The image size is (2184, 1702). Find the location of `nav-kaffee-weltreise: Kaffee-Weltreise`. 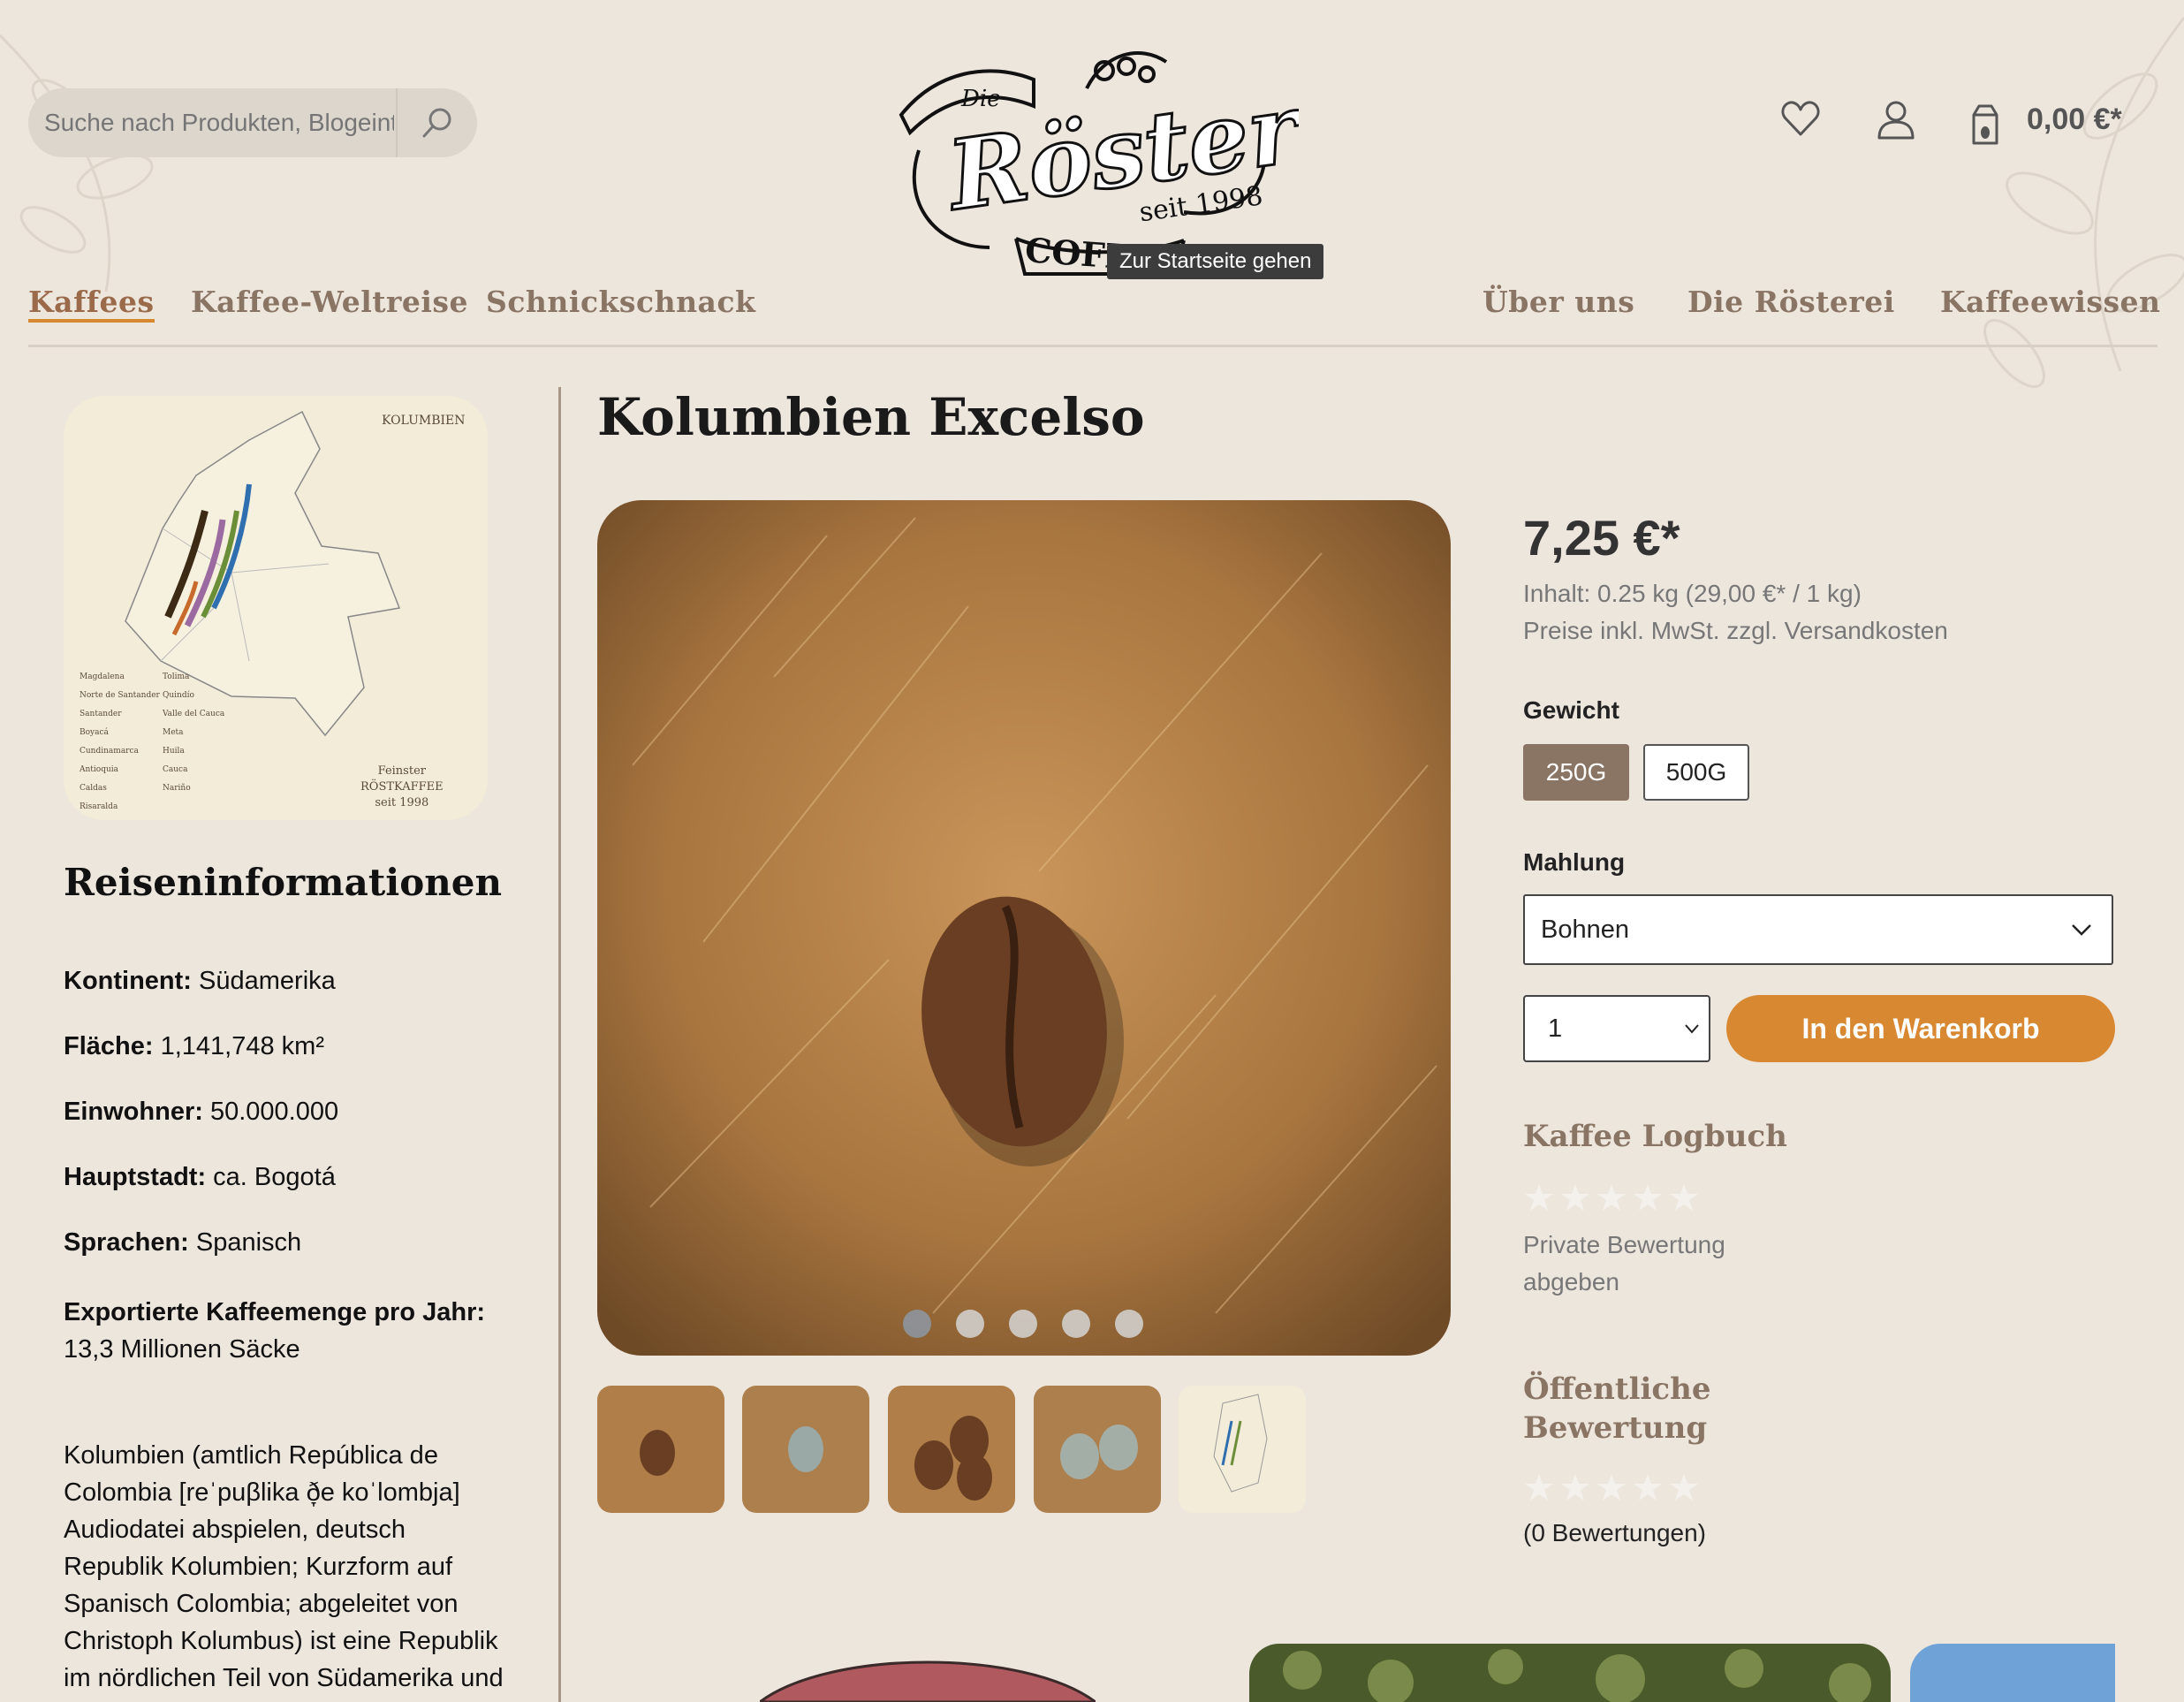

nav-kaffee-weltreise: Kaffee-Weltreise is located at coordinates (329, 302).